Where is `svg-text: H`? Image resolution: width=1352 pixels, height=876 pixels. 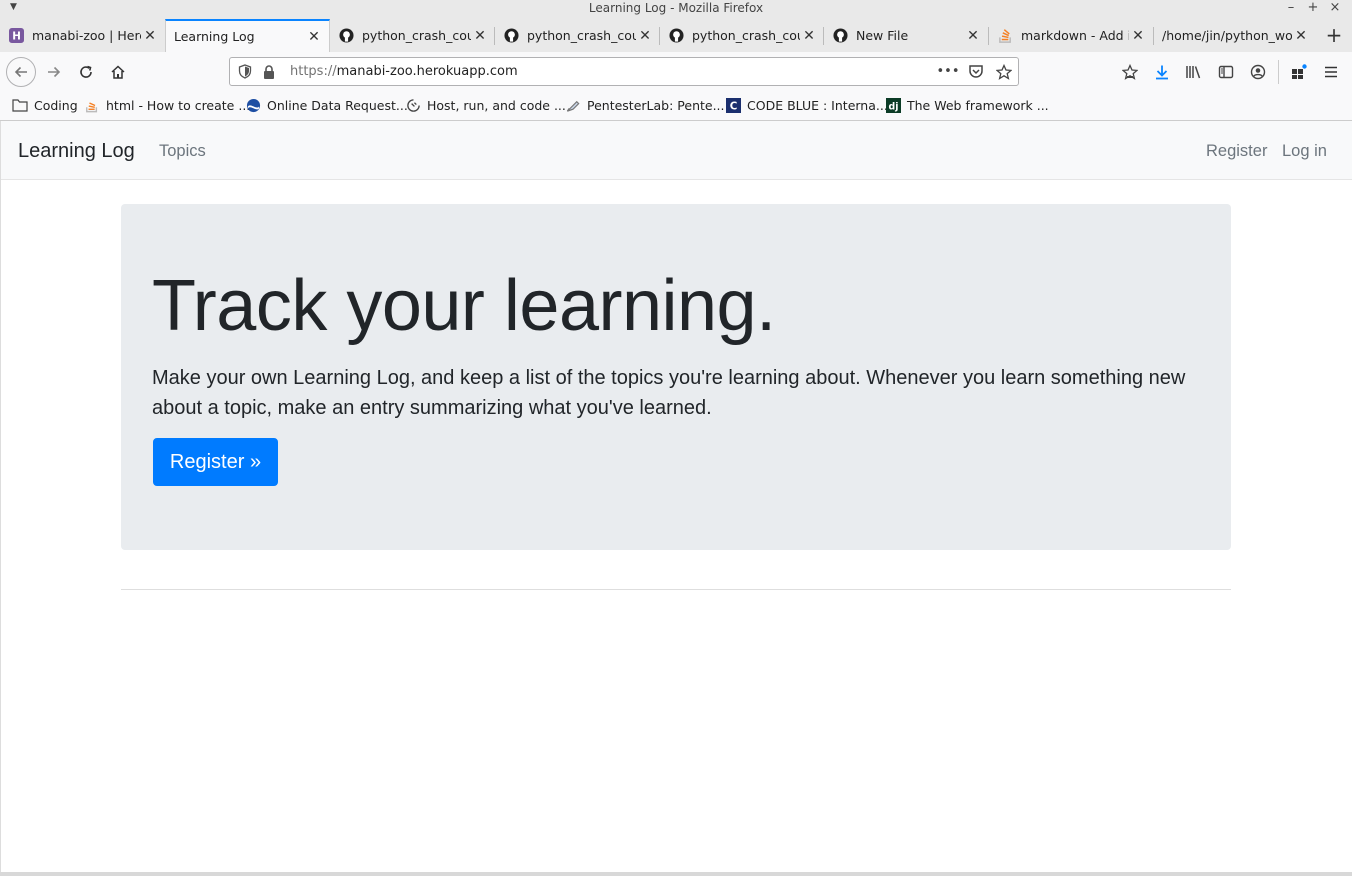
svg-text: H is located at coordinates (16, 37).